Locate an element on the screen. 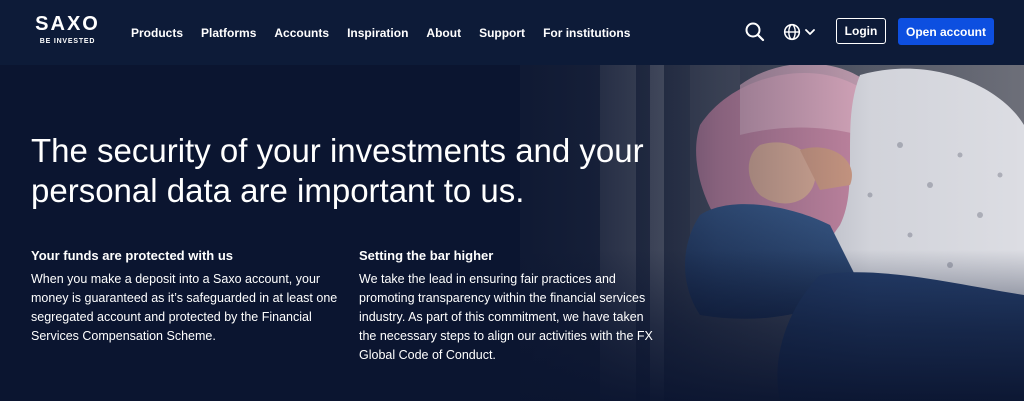  nav-item-support: Support is located at coordinates (502, 33).